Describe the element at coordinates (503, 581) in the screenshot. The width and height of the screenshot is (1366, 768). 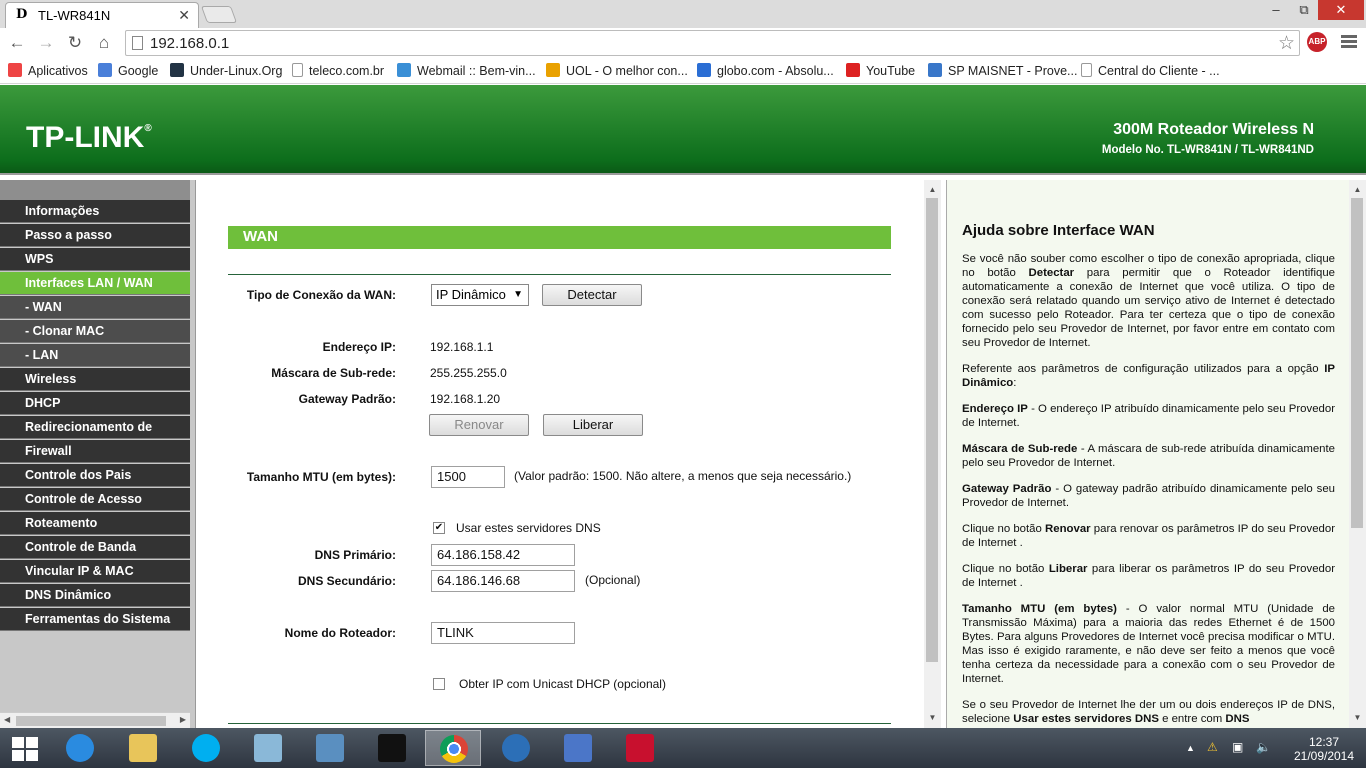
I see `dns2-input: 64.186.146.68` at that location.